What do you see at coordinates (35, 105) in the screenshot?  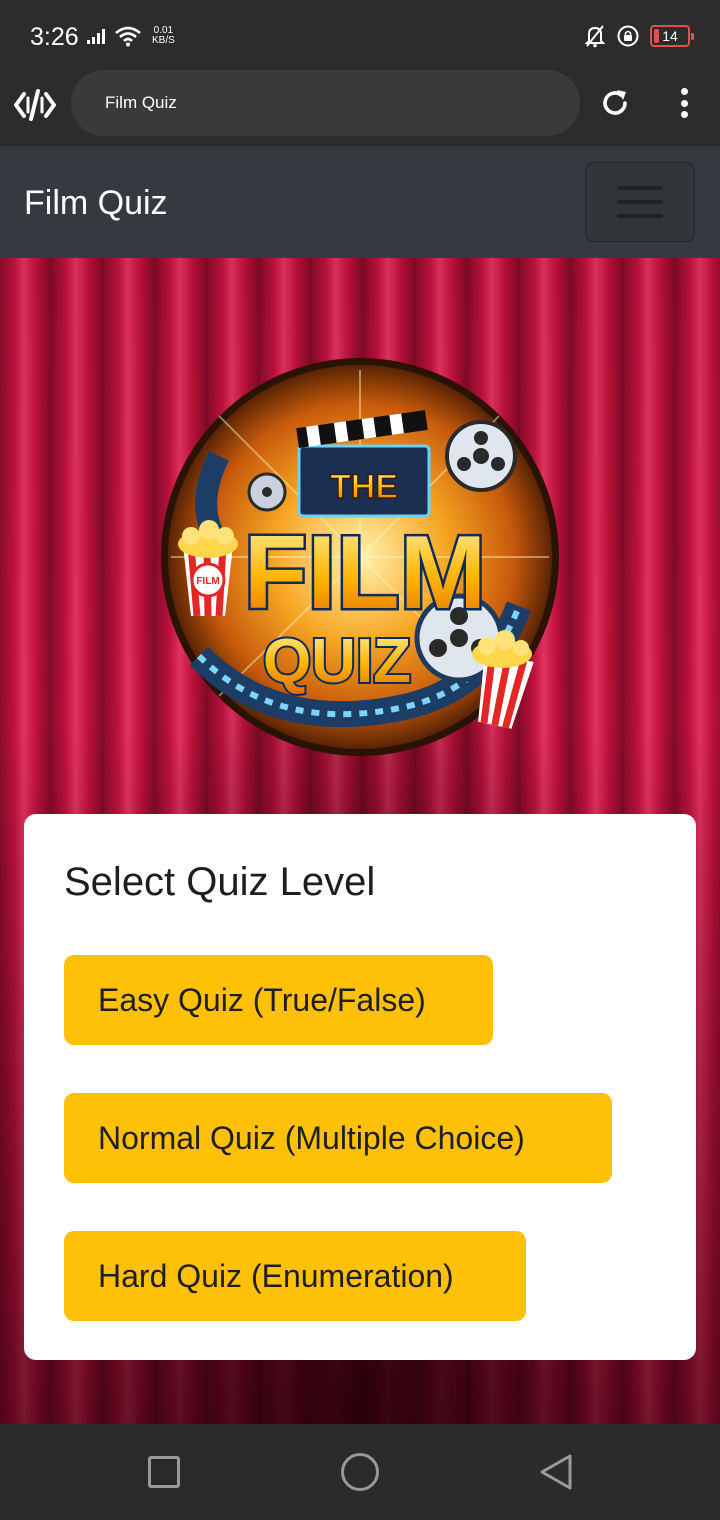 I see `browser-logo-icon` at bounding box center [35, 105].